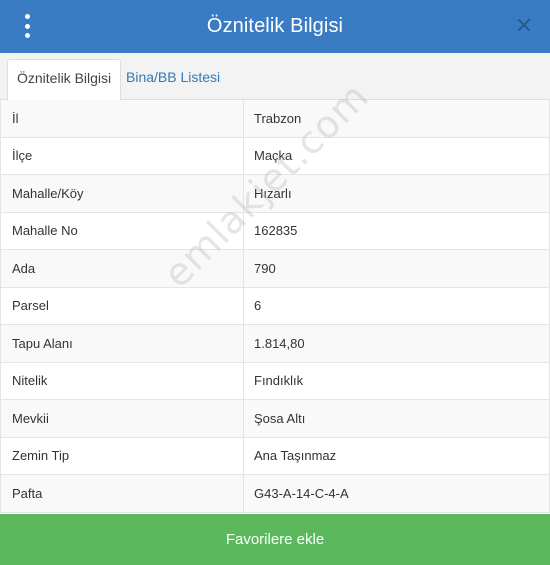 This screenshot has height=565, width=550. Describe the element at coordinates (122, 493) in the screenshot. I see `attribute-key: Pafta` at that location.